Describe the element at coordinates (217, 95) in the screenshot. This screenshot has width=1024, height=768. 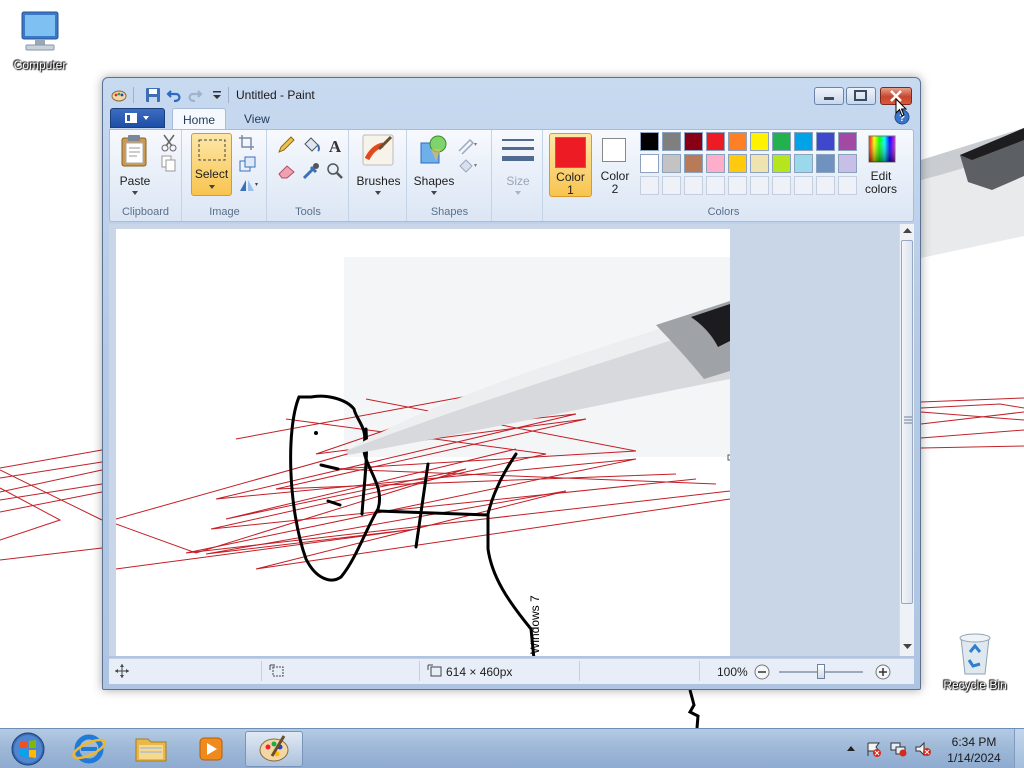
I see `customize-toolbar-icon` at that location.